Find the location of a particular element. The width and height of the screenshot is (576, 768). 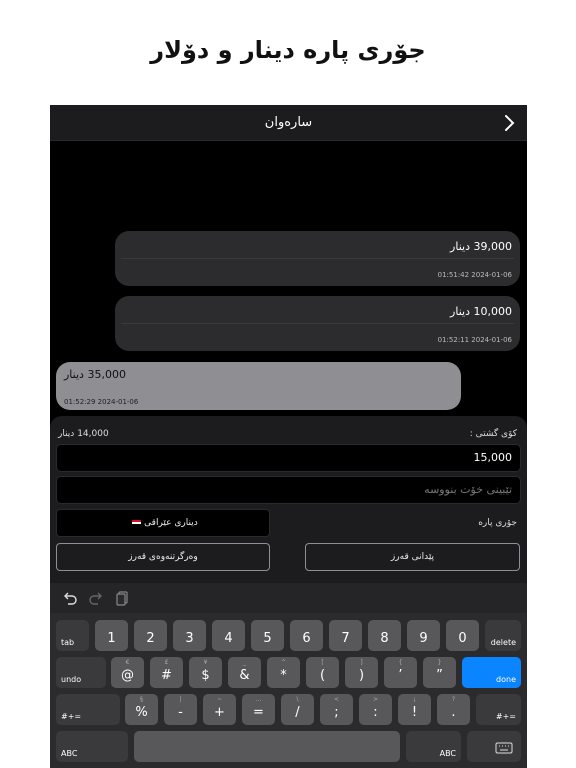

key-apostrophe: {’ is located at coordinates (400, 672).